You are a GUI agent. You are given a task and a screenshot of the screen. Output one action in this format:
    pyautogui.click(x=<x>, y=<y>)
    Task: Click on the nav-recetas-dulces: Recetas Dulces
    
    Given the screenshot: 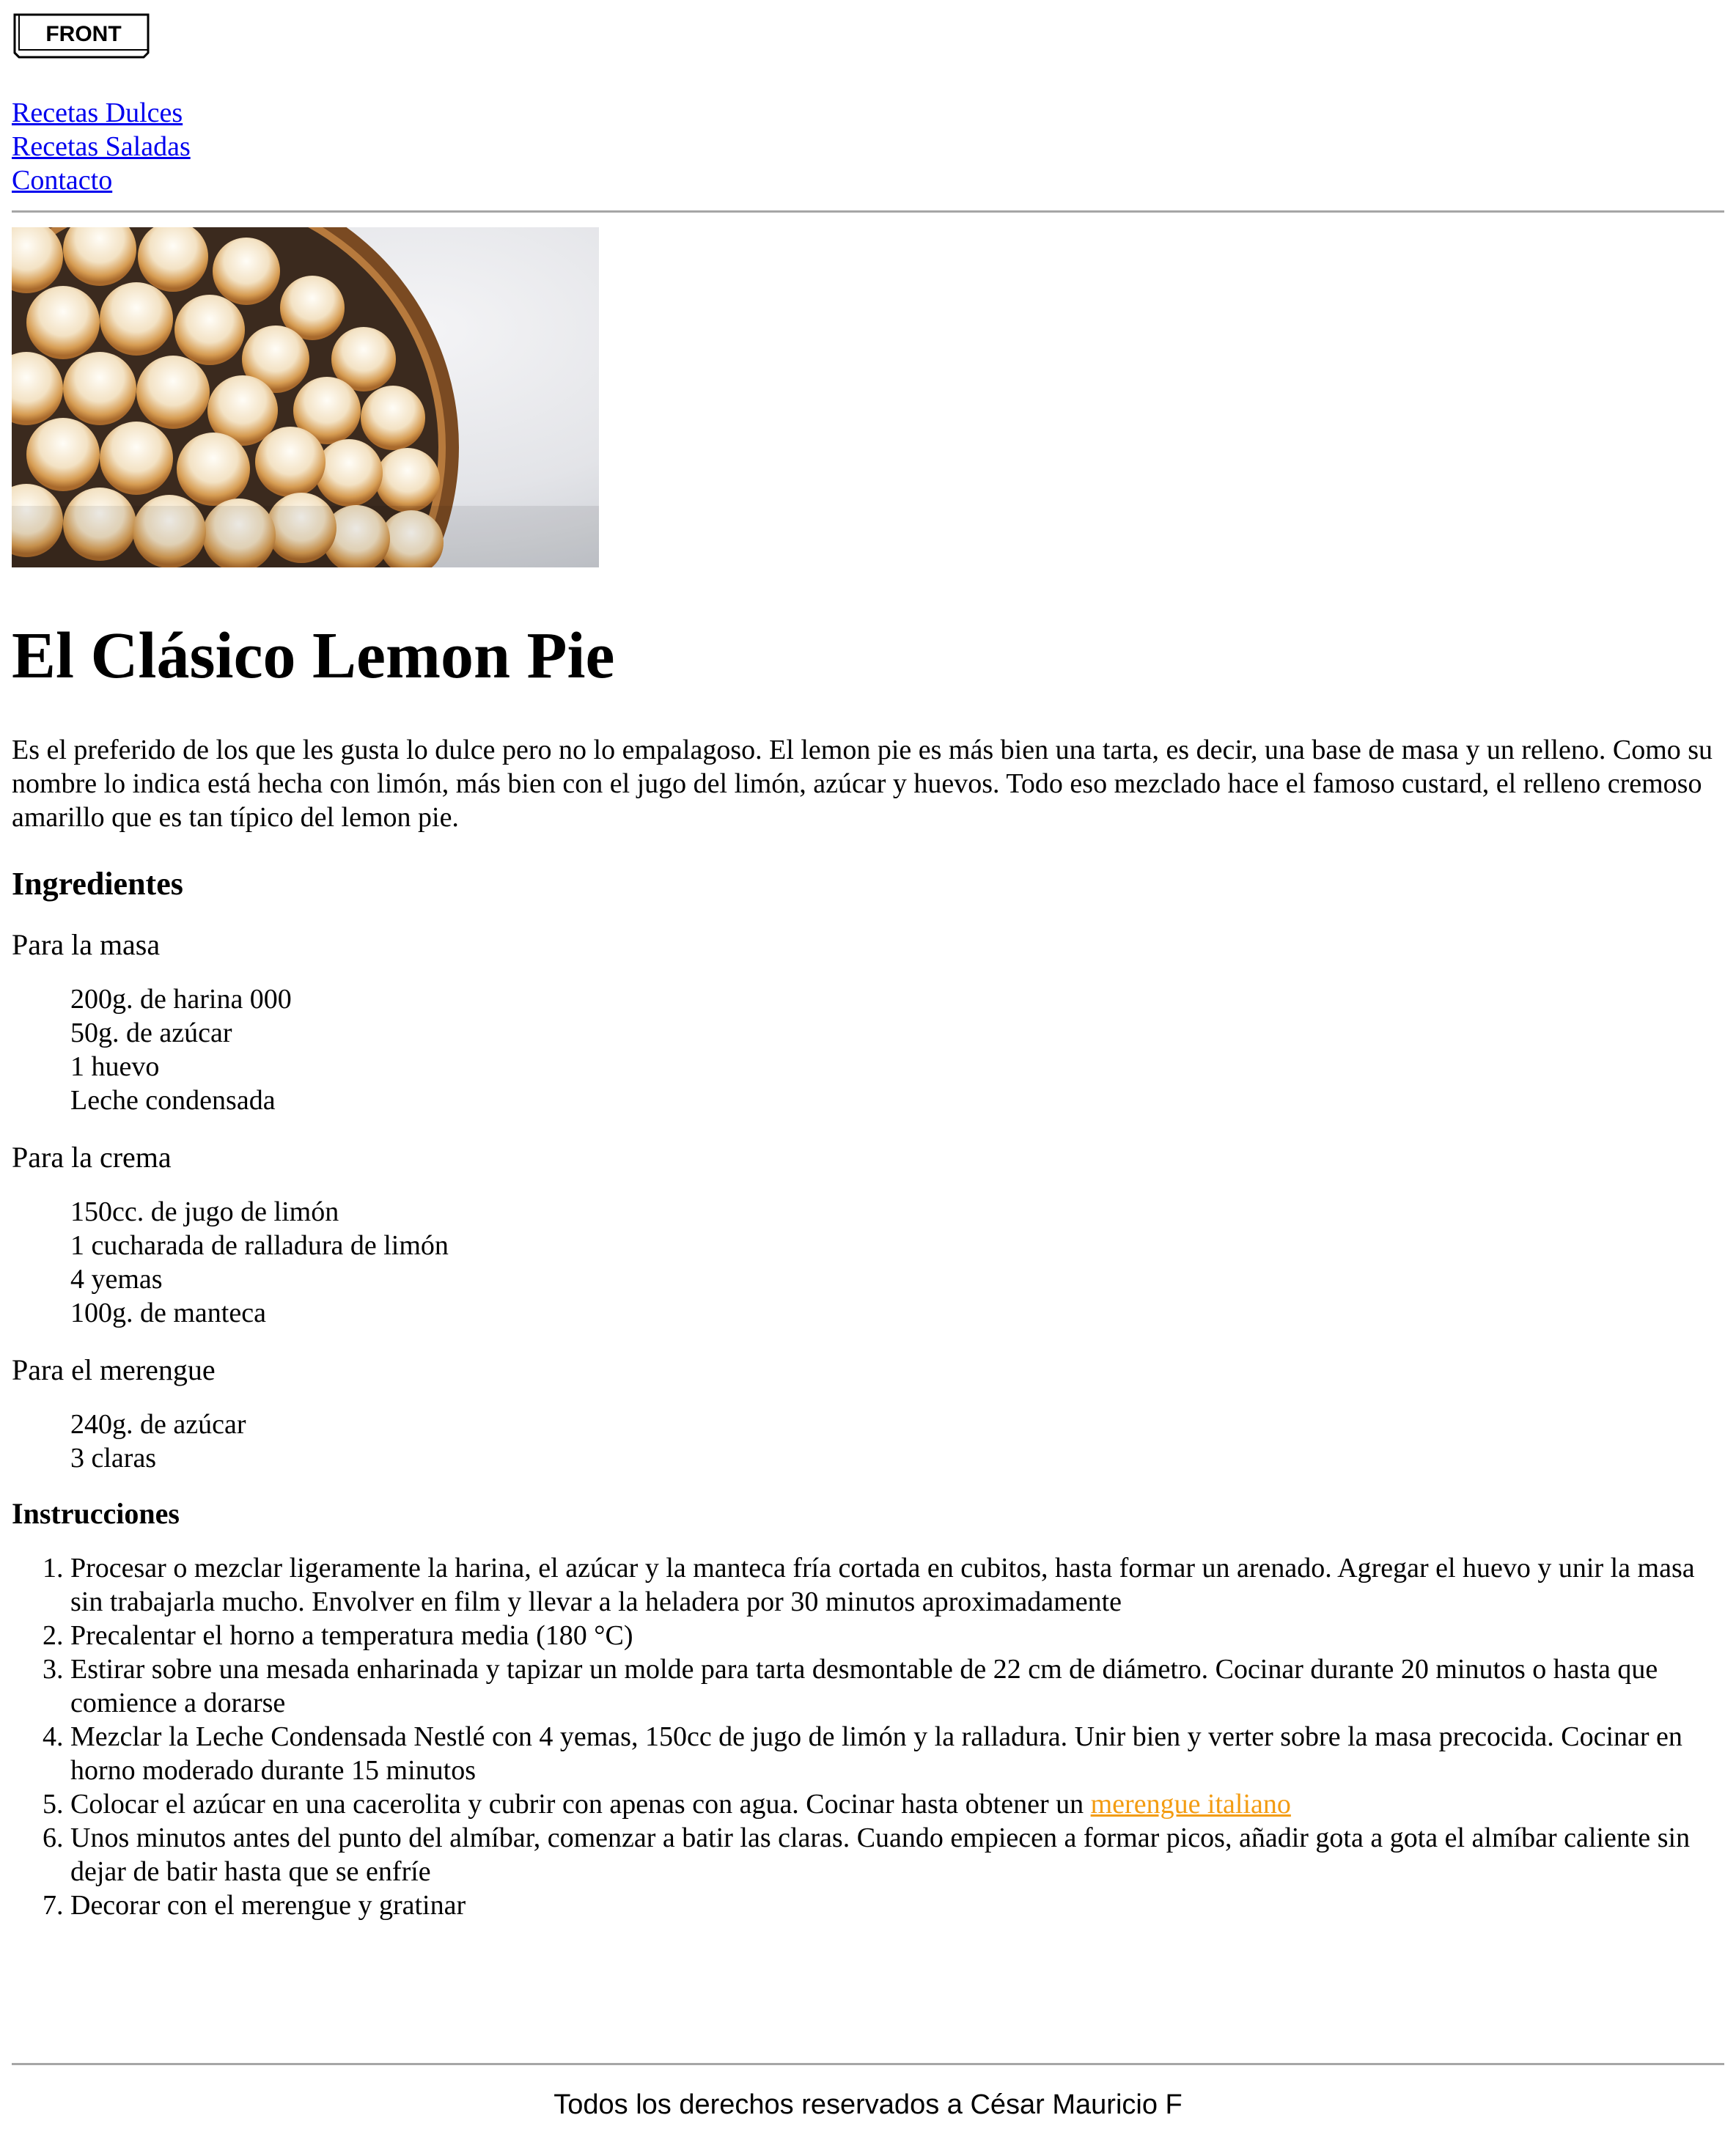 What is the action you would take?
    pyautogui.click(x=102, y=113)
    